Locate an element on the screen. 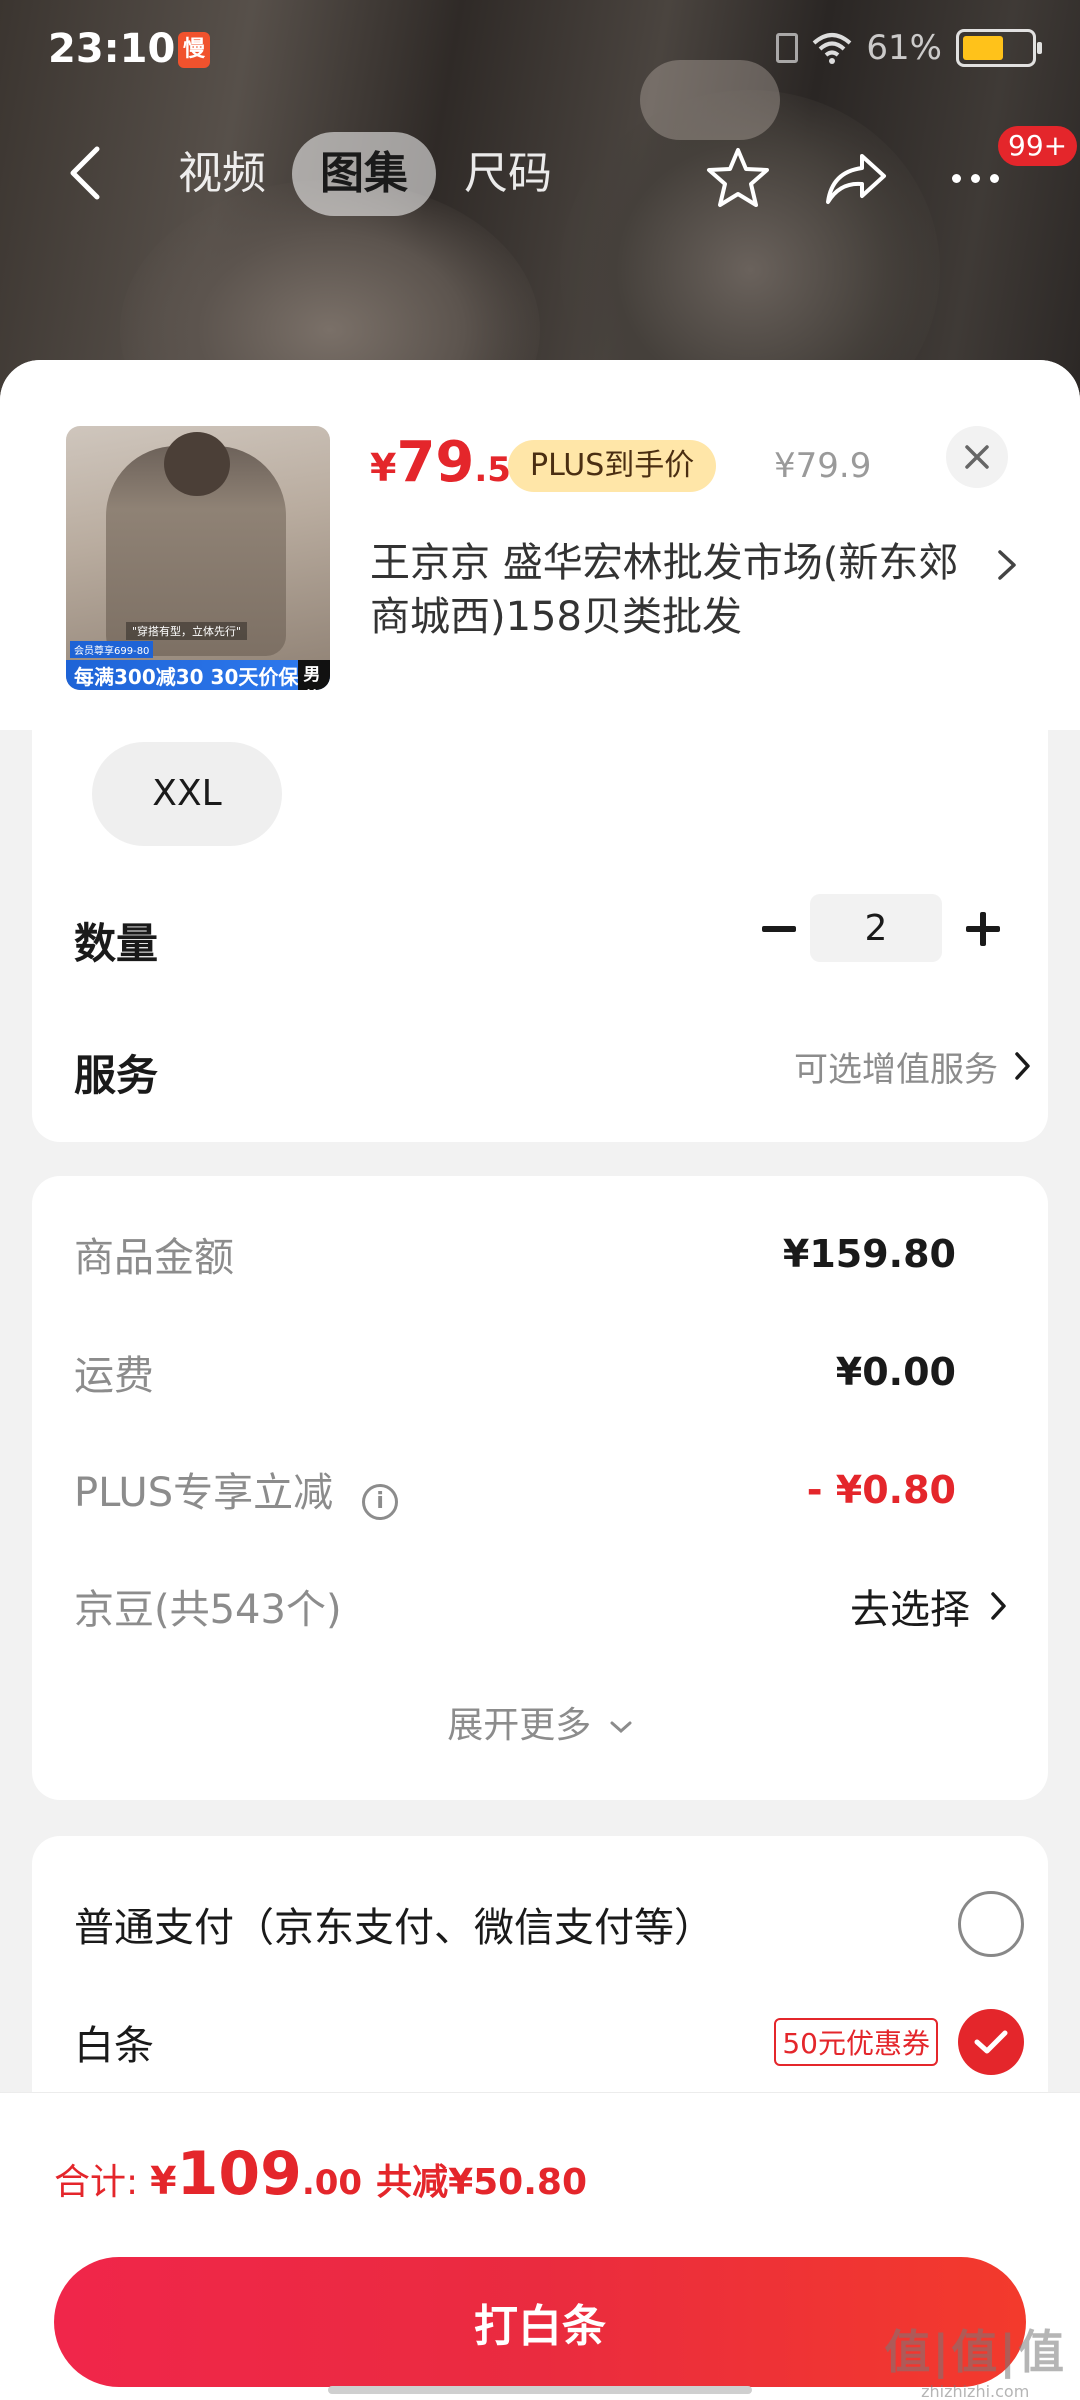 Image resolution: width=1080 pixels, height=2400 pixels. close-icon is located at coordinates (977, 457).